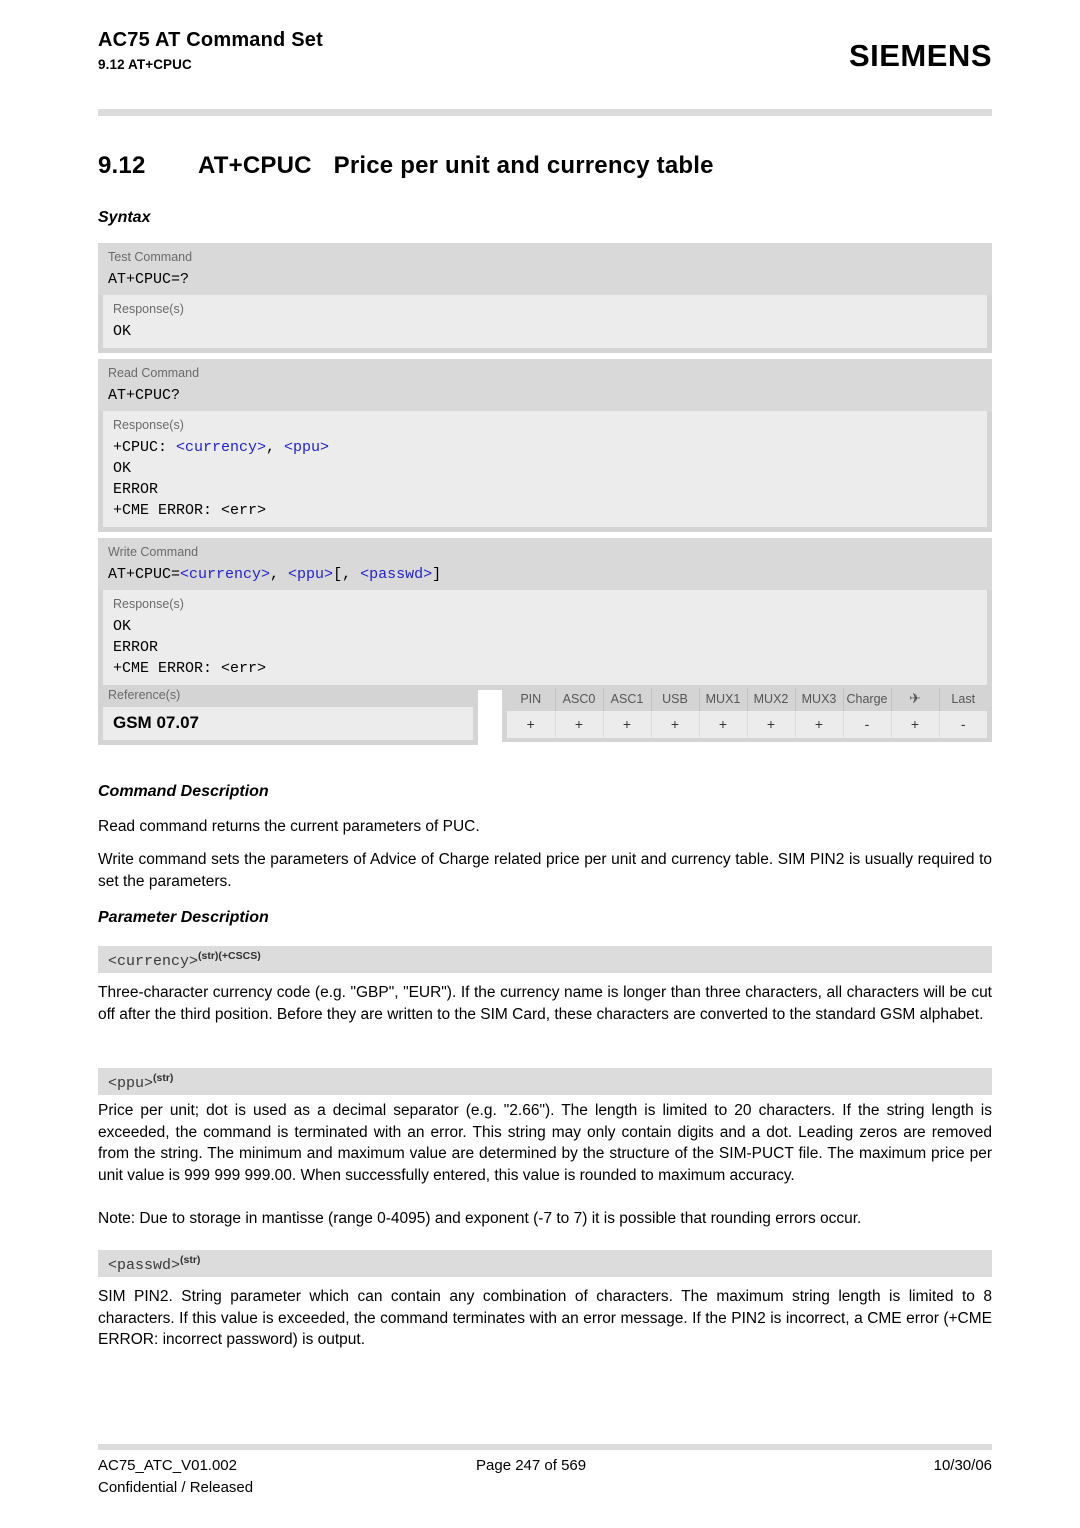  Describe the element at coordinates (167, 1465) in the screenshot. I see `footer-doc-id: AC75_ATC_V01.002` at that location.